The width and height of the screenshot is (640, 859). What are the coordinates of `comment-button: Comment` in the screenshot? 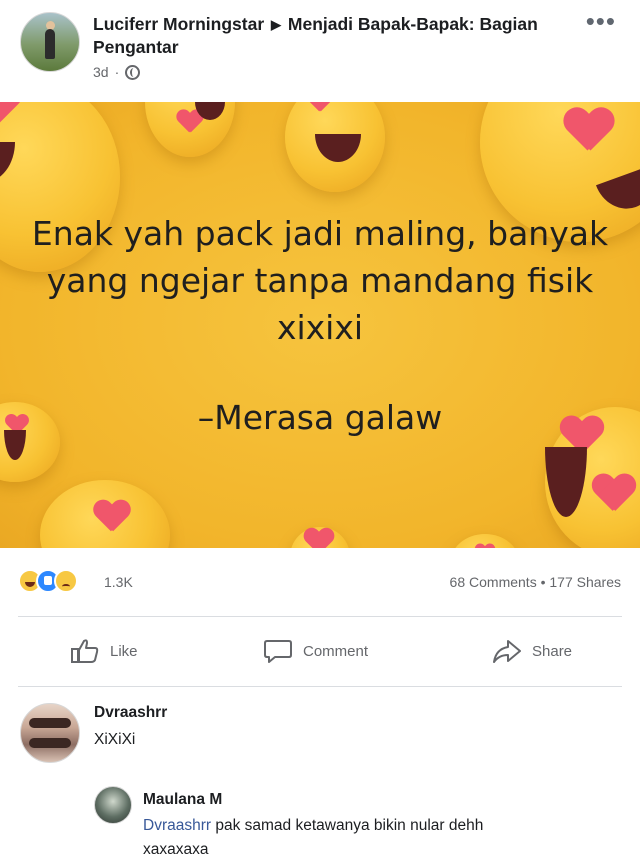 It's located at (315, 651).